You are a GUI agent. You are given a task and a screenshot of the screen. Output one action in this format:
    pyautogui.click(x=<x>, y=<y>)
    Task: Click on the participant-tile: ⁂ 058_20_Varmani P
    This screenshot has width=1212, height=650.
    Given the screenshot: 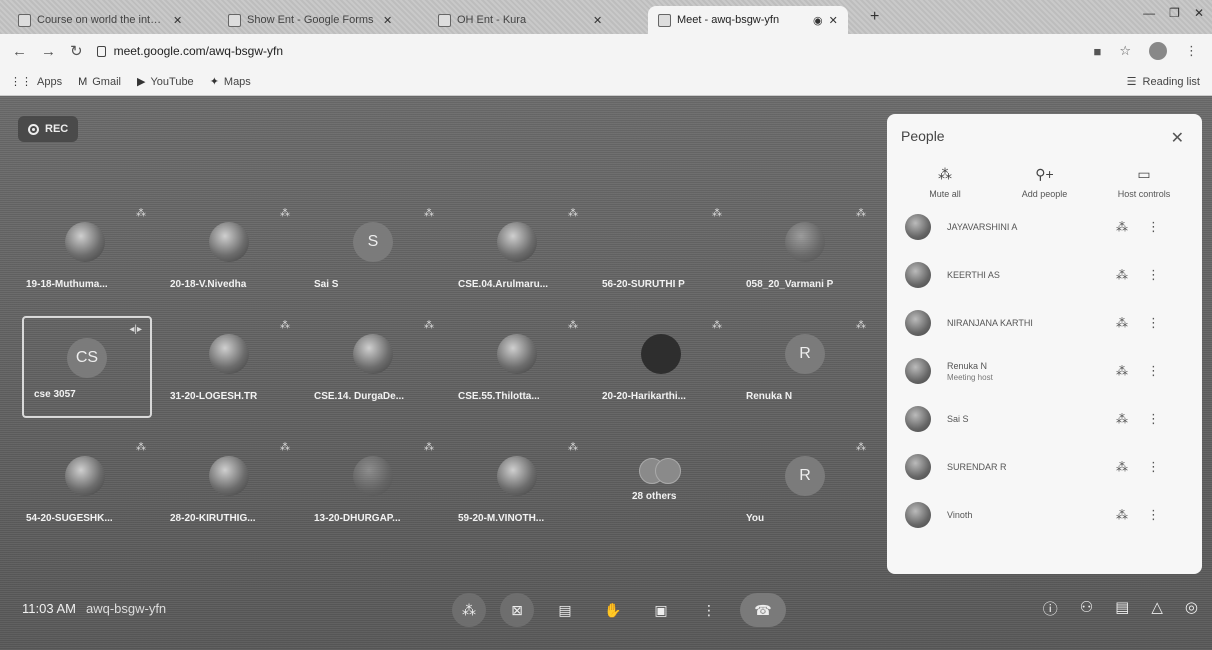 What is the action you would take?
    pyautogui.click(x=805, y=254)
    